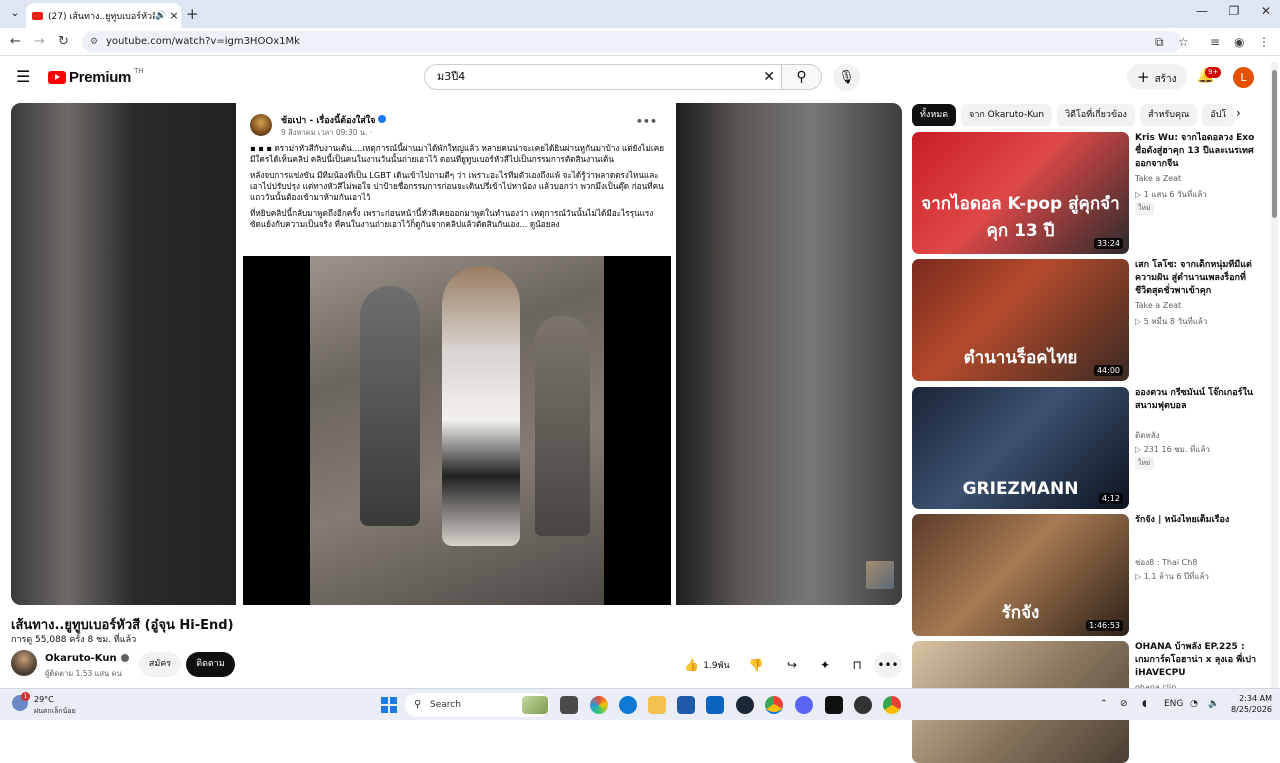 This screenshot has width=1280, height=763. Describe the element at coordinates (1020, 448) in the screenshot. I see `video-thumbnail: GRIEZMANN 4:12` at that location.